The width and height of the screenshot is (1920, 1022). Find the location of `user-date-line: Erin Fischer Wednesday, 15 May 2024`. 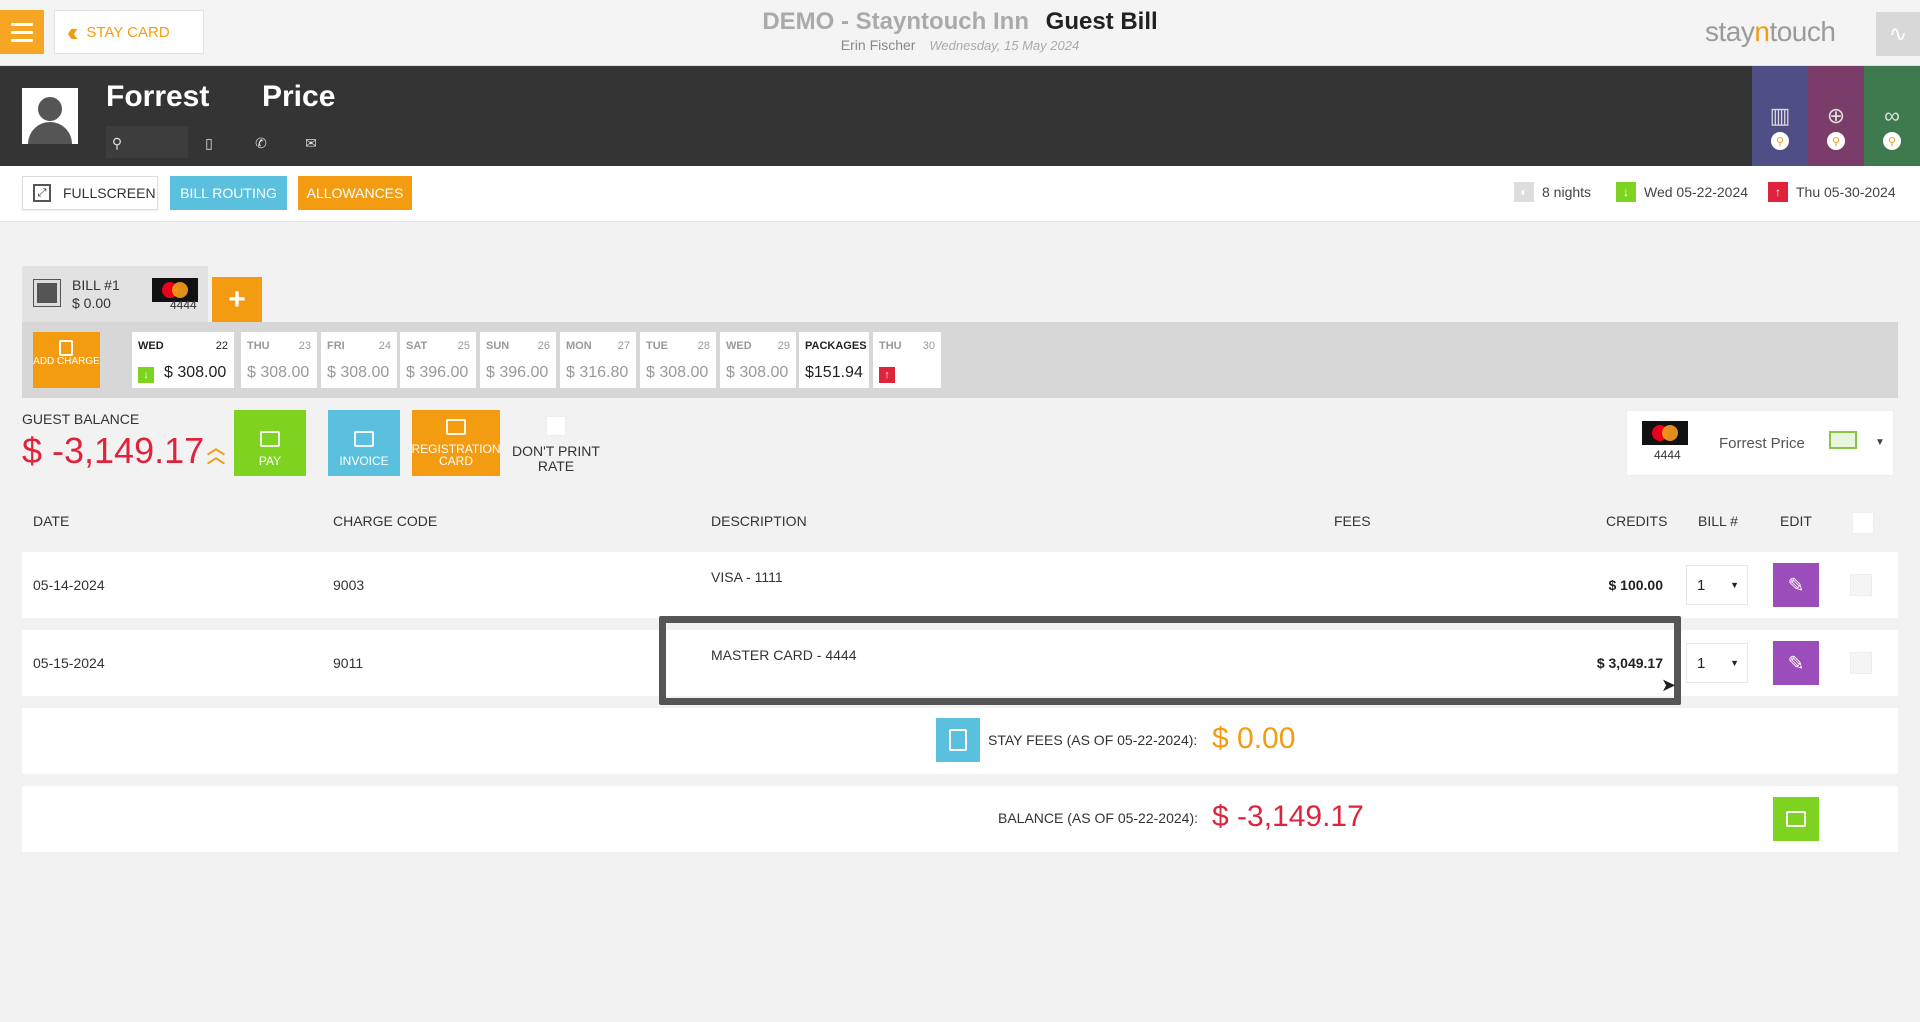

user-date-line: Erin Fischer Wednesday, 15 May 2024 is located at coordinates (960, 45).